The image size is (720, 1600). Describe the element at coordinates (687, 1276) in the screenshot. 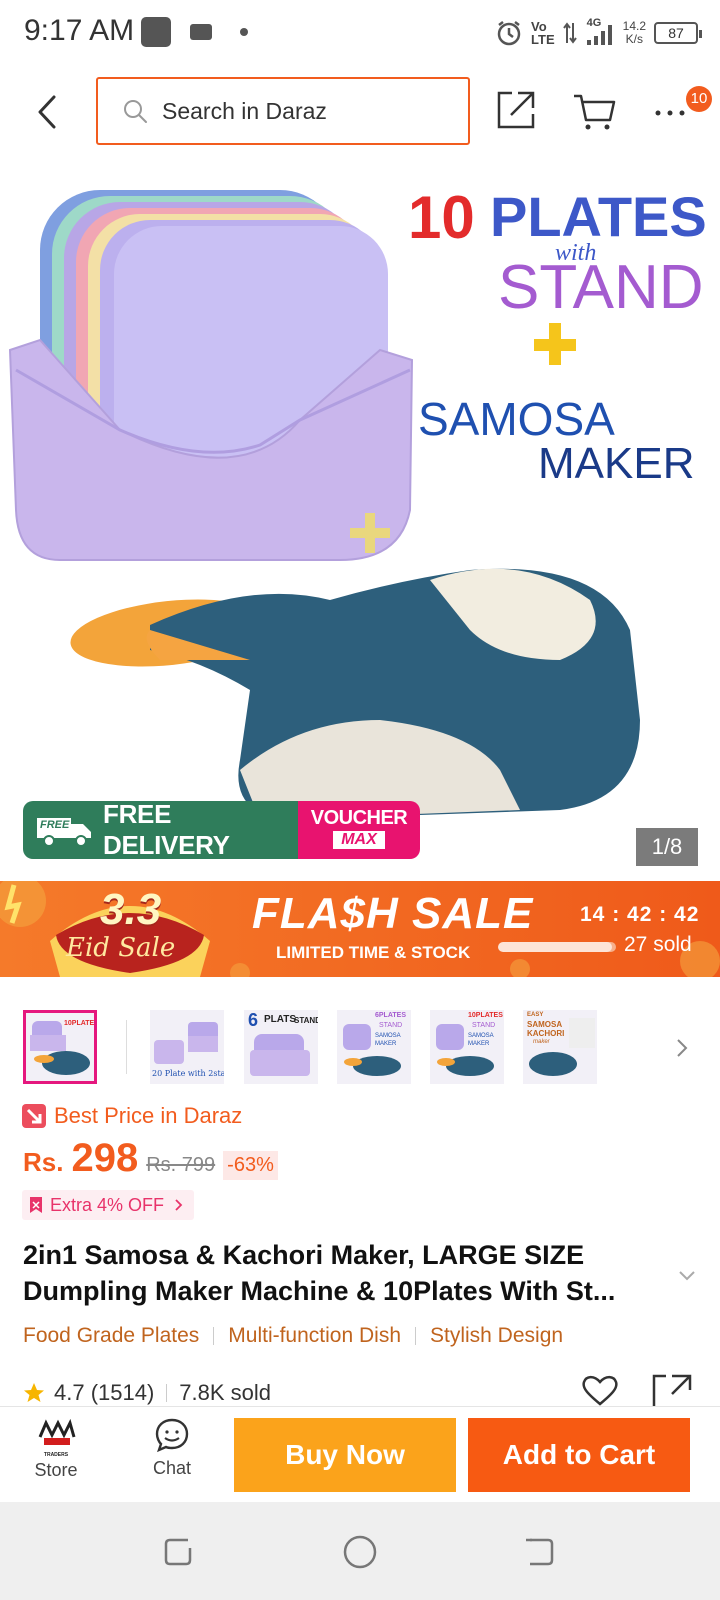

I see `chevron-down-icon` at that location.